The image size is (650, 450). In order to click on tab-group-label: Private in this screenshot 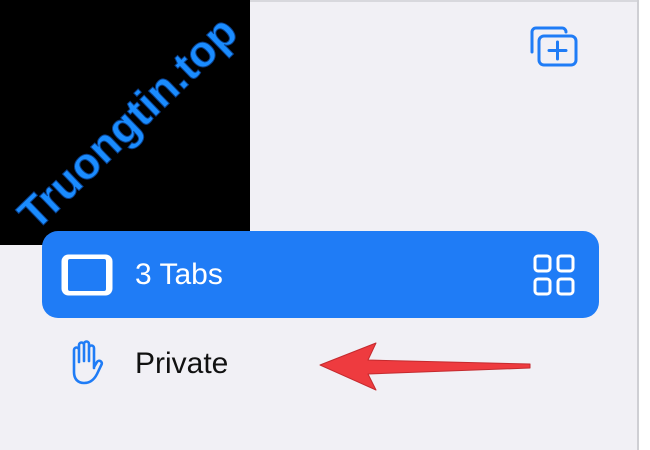, I will do `click(182, 363)`.